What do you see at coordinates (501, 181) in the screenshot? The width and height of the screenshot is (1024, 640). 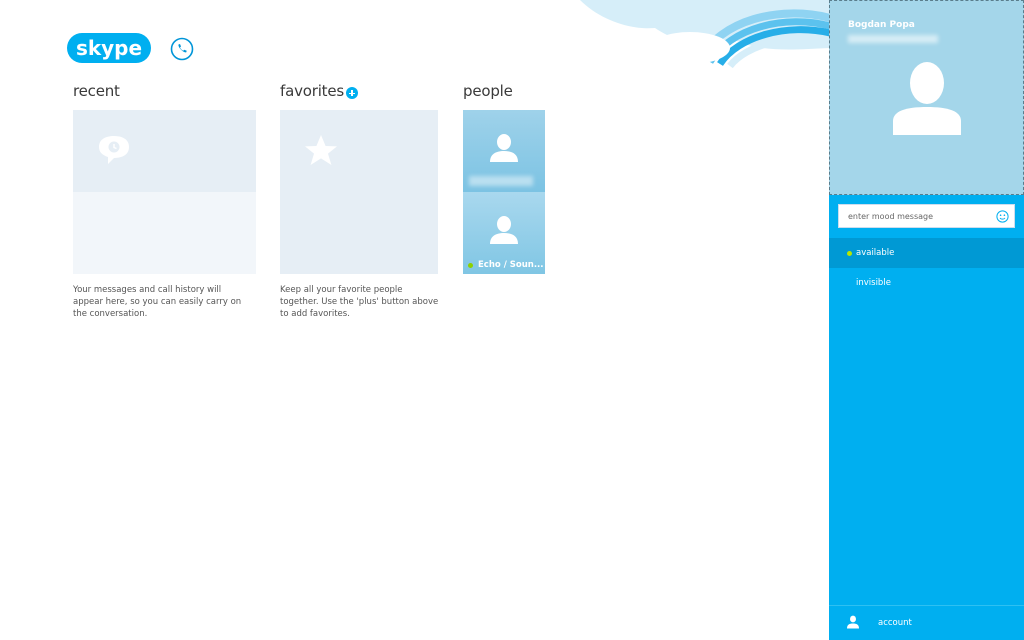 I see `contact-name-redacted` at bounding box center [501, 181].